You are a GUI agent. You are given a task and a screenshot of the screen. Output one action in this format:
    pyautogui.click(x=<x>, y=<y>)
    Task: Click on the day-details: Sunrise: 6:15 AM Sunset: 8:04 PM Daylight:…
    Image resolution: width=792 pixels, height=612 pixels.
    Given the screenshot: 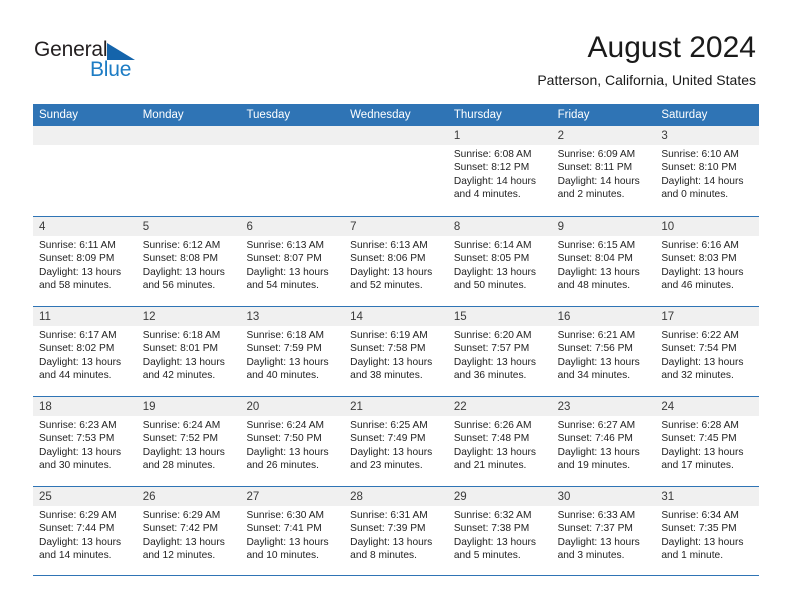 What is the action you would take?
    pyautogui.click(x=604, y=264)
    